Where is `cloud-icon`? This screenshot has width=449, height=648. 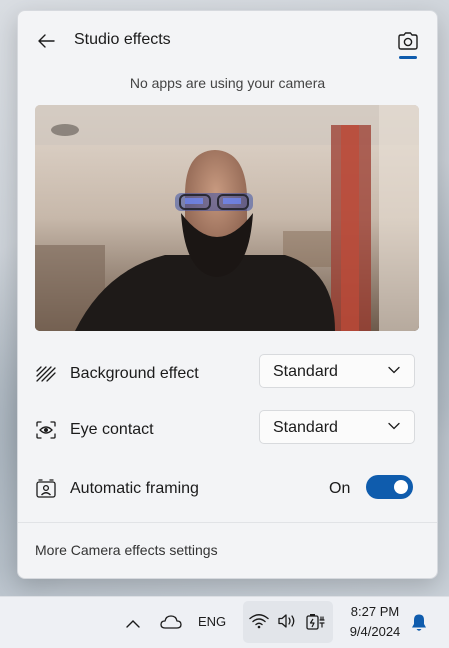 cloud-icon is located at coordinates (171, 622).